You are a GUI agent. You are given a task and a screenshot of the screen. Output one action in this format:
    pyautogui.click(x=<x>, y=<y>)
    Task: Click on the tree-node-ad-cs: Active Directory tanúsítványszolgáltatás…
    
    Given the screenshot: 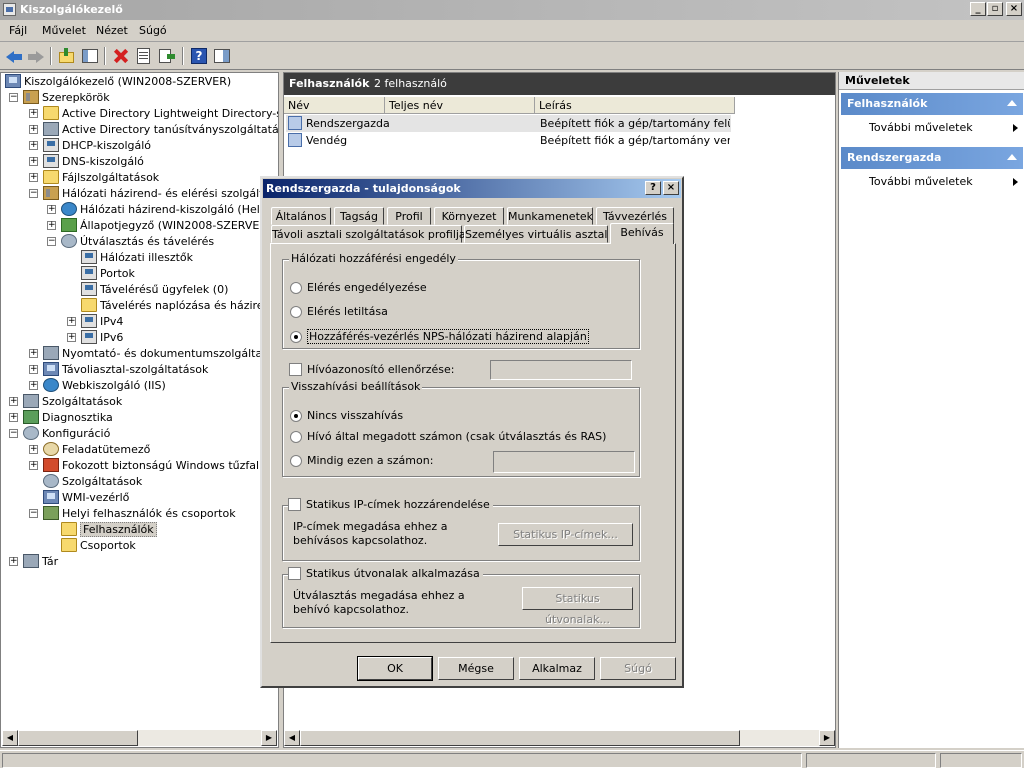 What is the action you would take?
    pyautogui.click(x=160, y=129)
    